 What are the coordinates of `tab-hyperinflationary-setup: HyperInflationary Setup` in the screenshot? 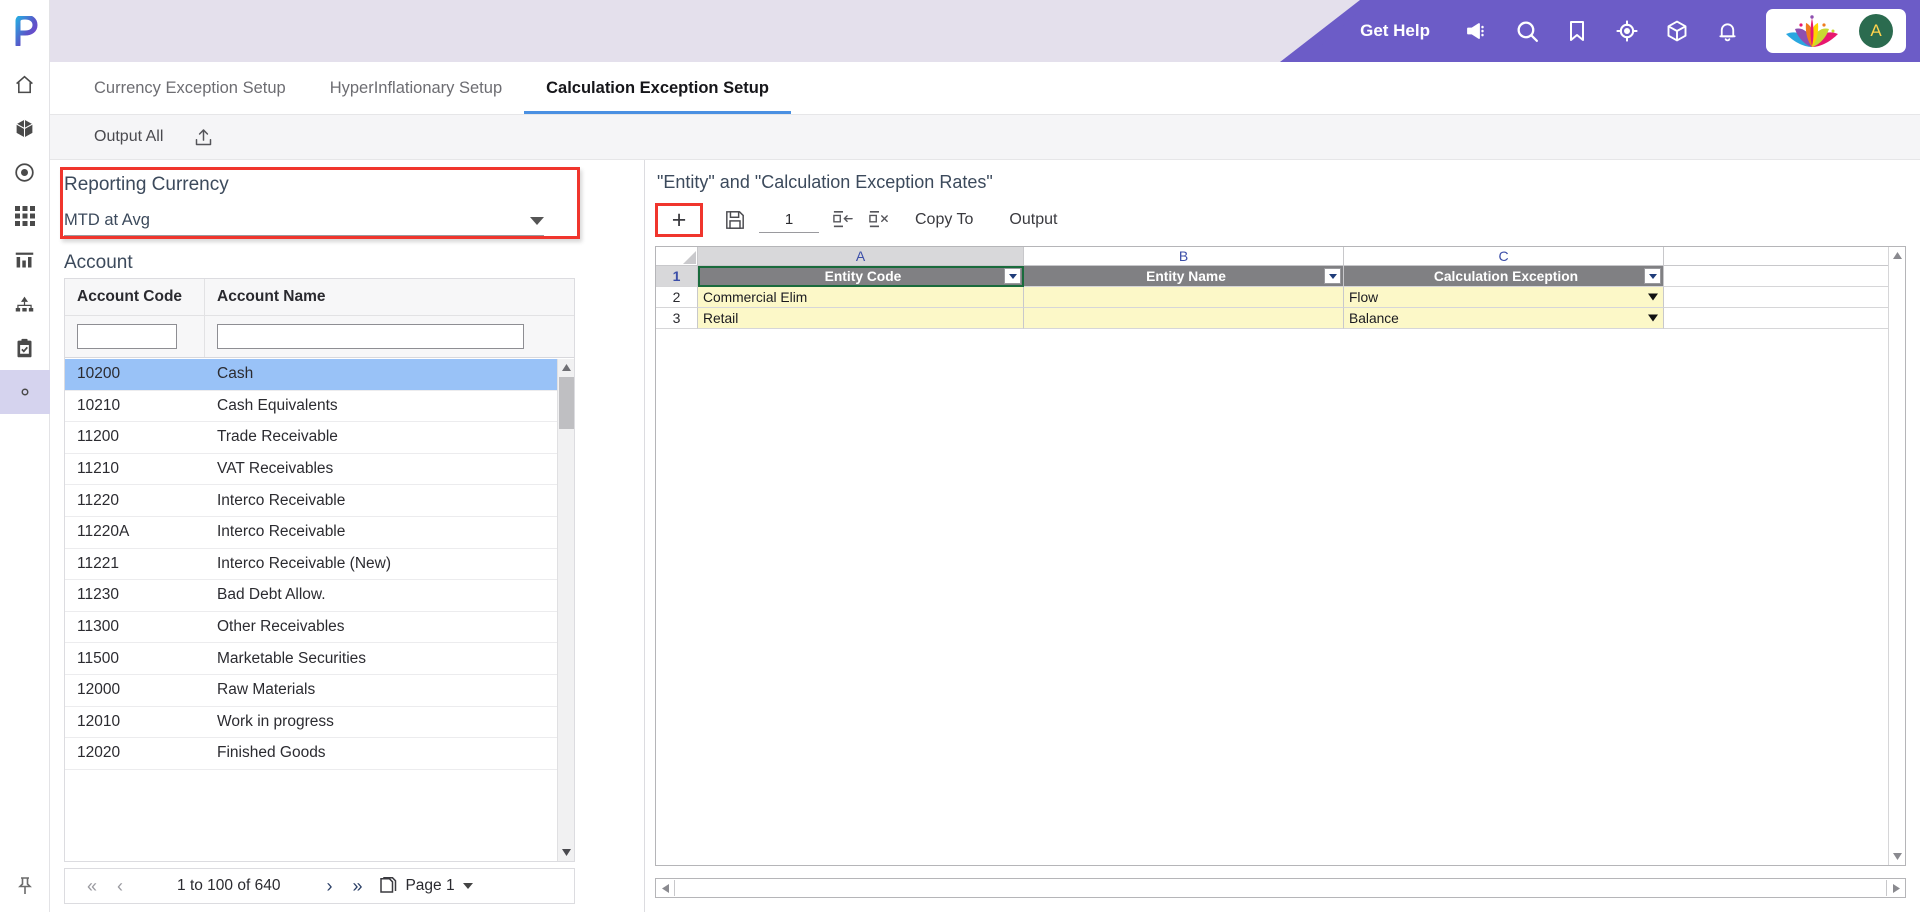 It's located at (416, 88).